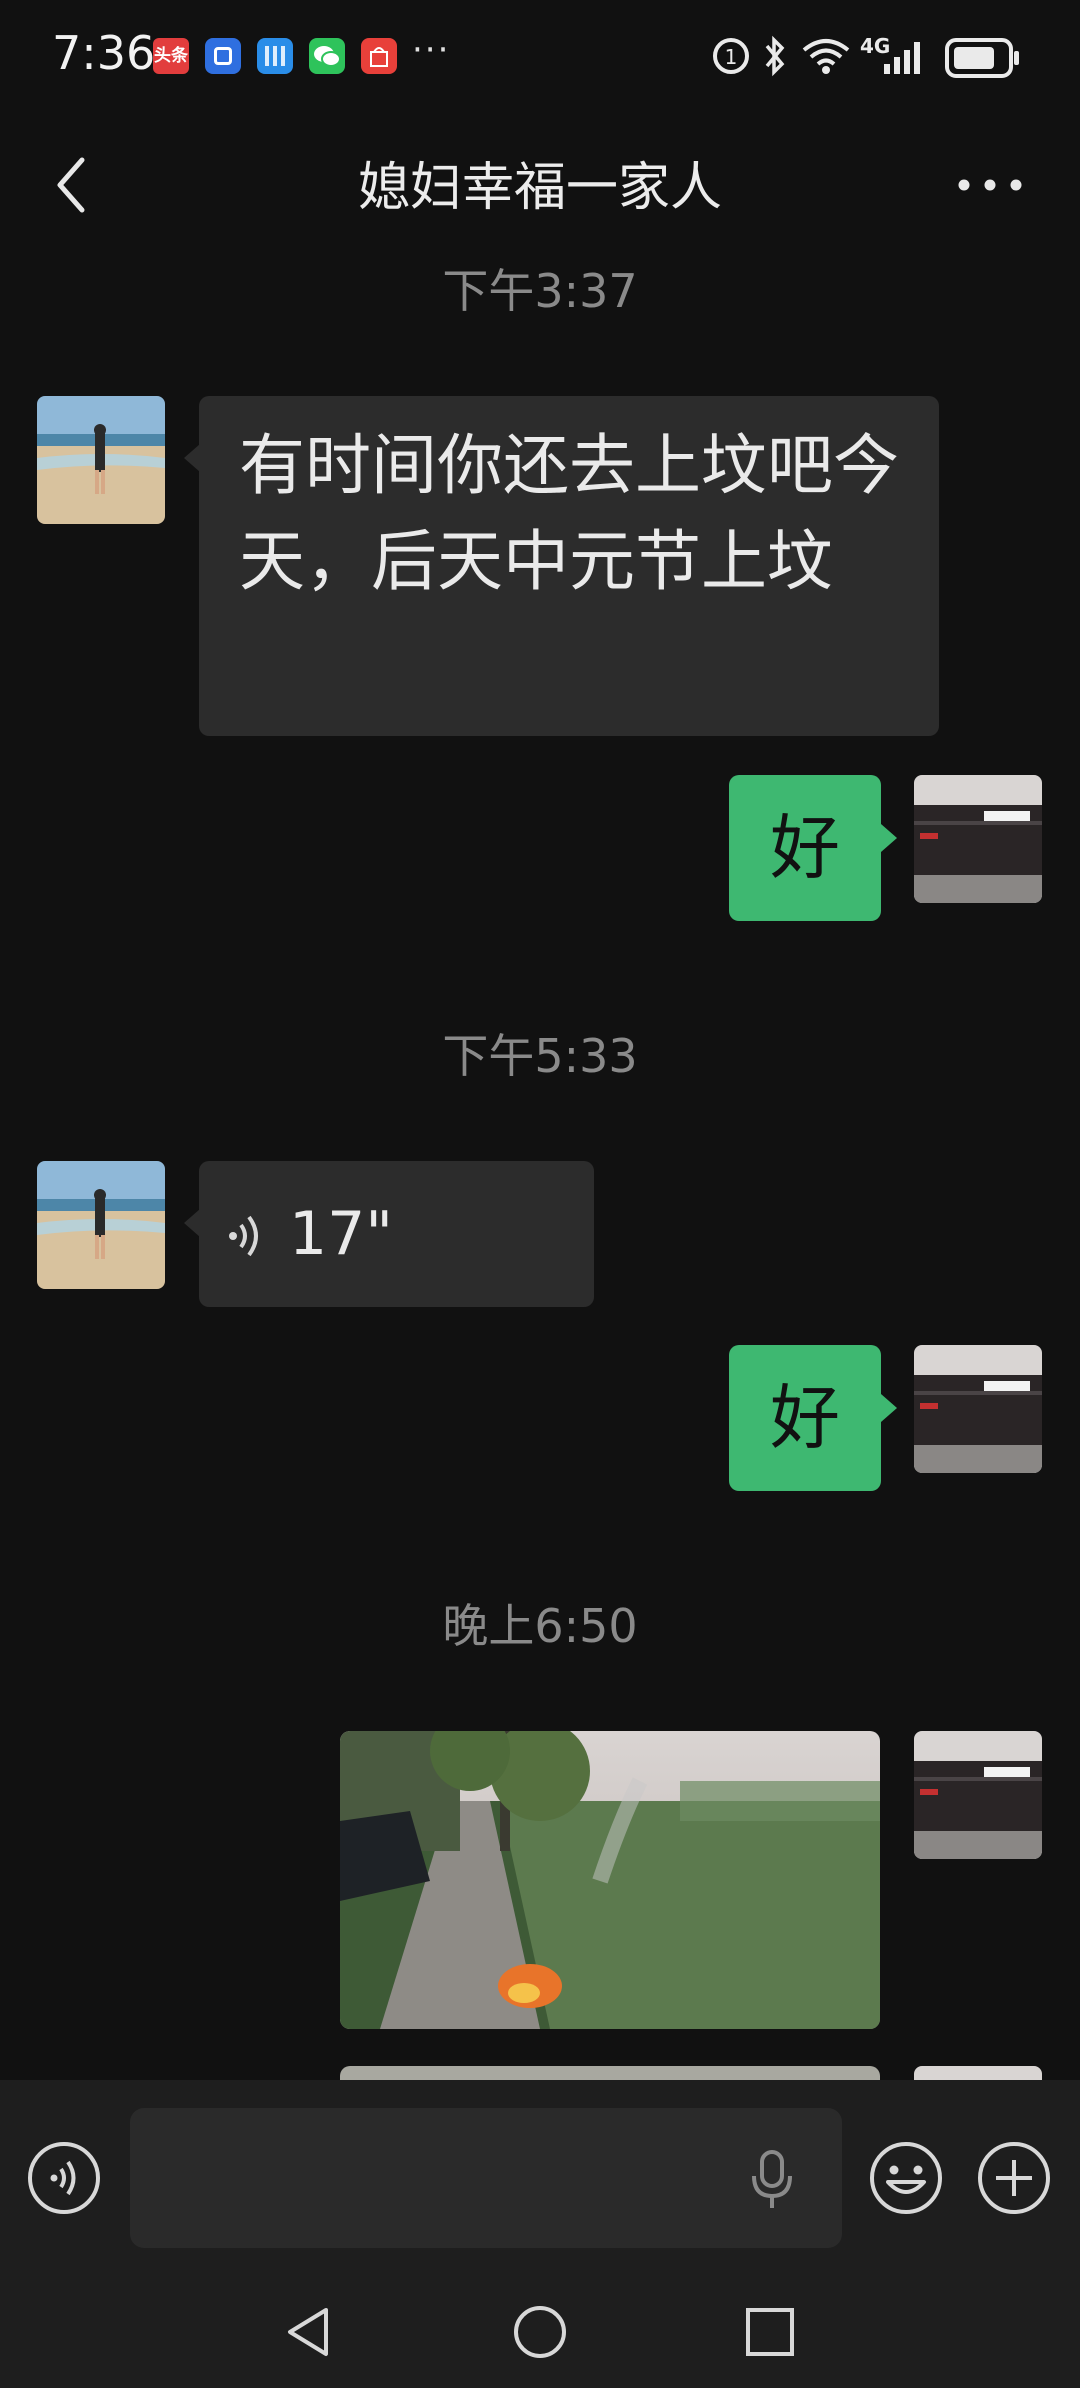  I want to click on wallet-icon, so click(223, 56).